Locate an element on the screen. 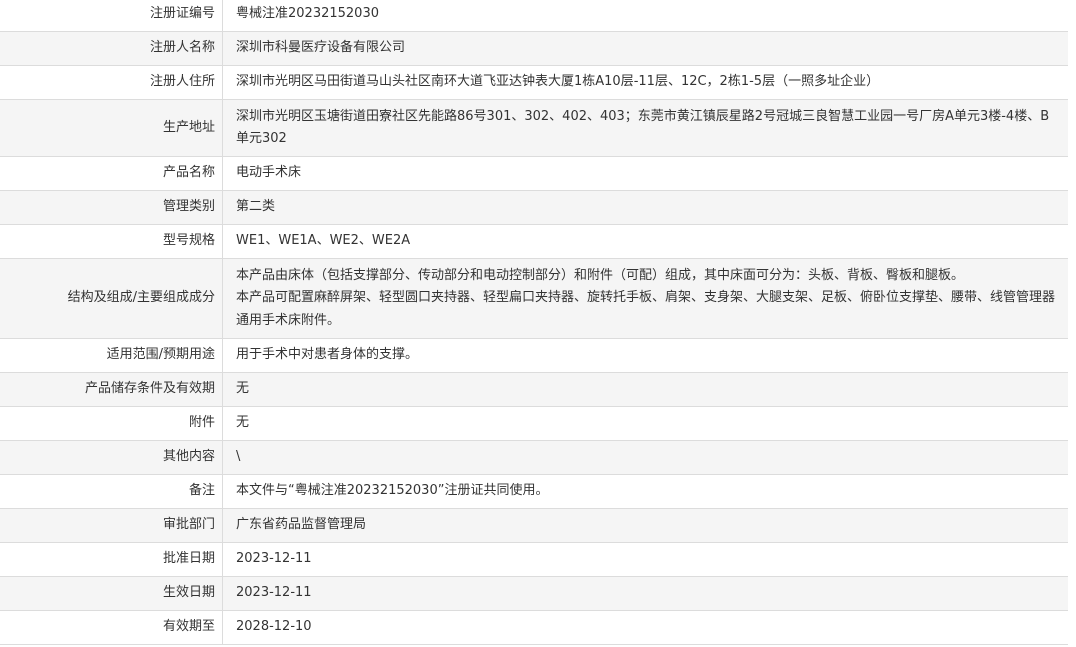 This screenshot has height=647, width=1076. row-approval-date: 批准日期 2023-12-11 is located at coordinates (534, 559).